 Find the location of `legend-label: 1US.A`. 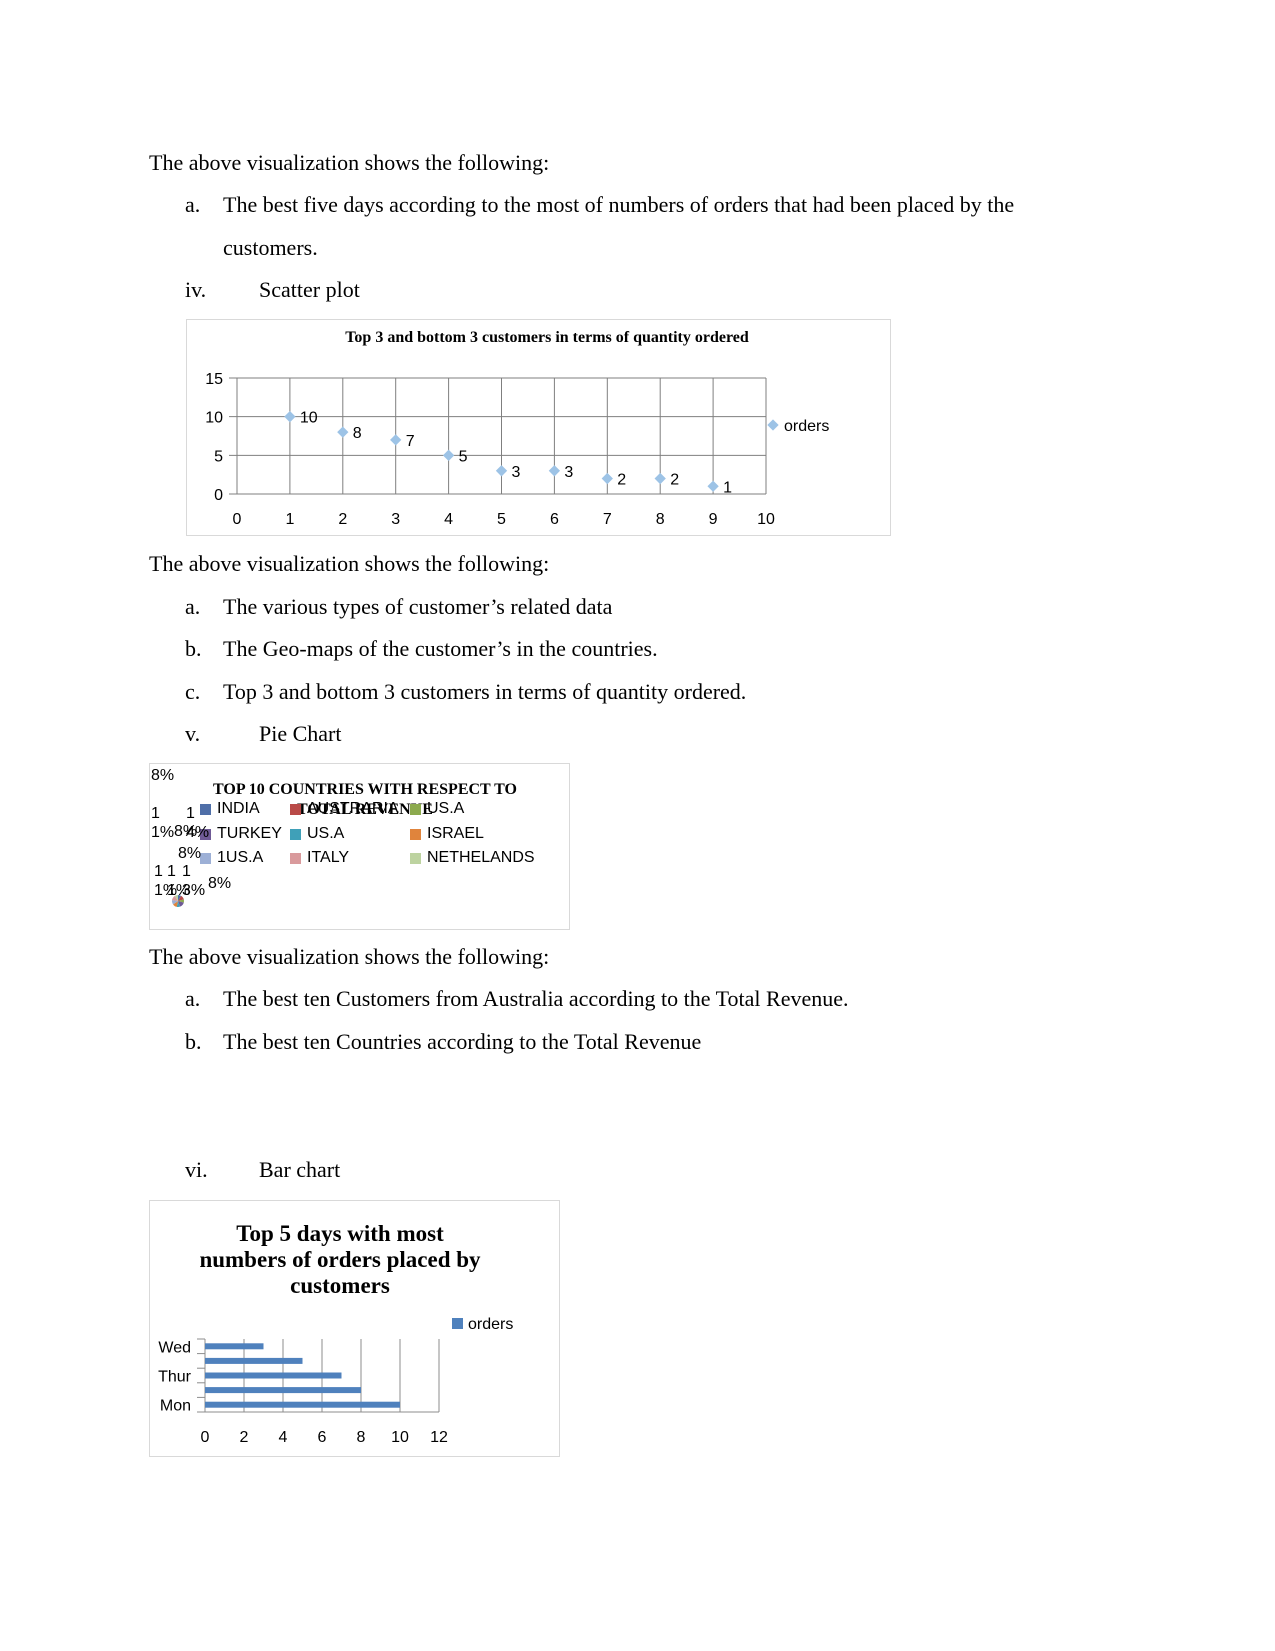

legend-label: 1US.A is located at coordinates (240, 857).